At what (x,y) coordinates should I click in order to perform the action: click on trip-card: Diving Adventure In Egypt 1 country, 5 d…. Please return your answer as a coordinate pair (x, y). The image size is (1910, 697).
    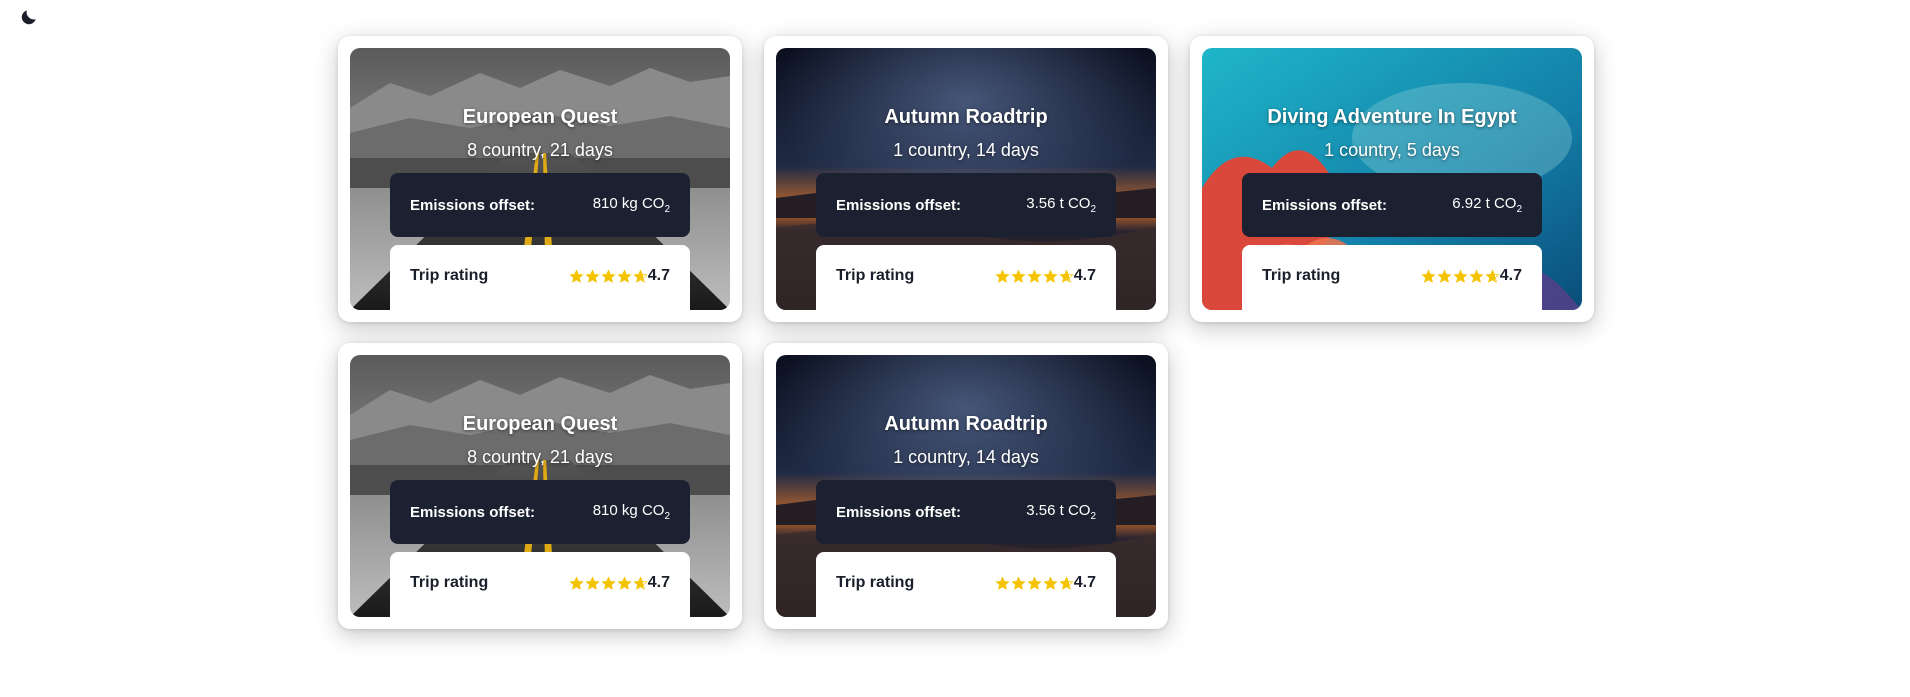
    Looking at the image, I should click on (1392, 179).